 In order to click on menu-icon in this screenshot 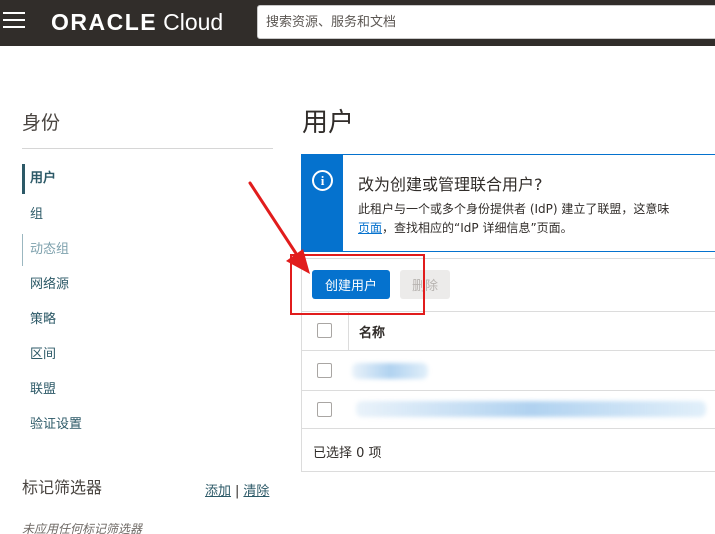, I will do `click(14, 22)`.